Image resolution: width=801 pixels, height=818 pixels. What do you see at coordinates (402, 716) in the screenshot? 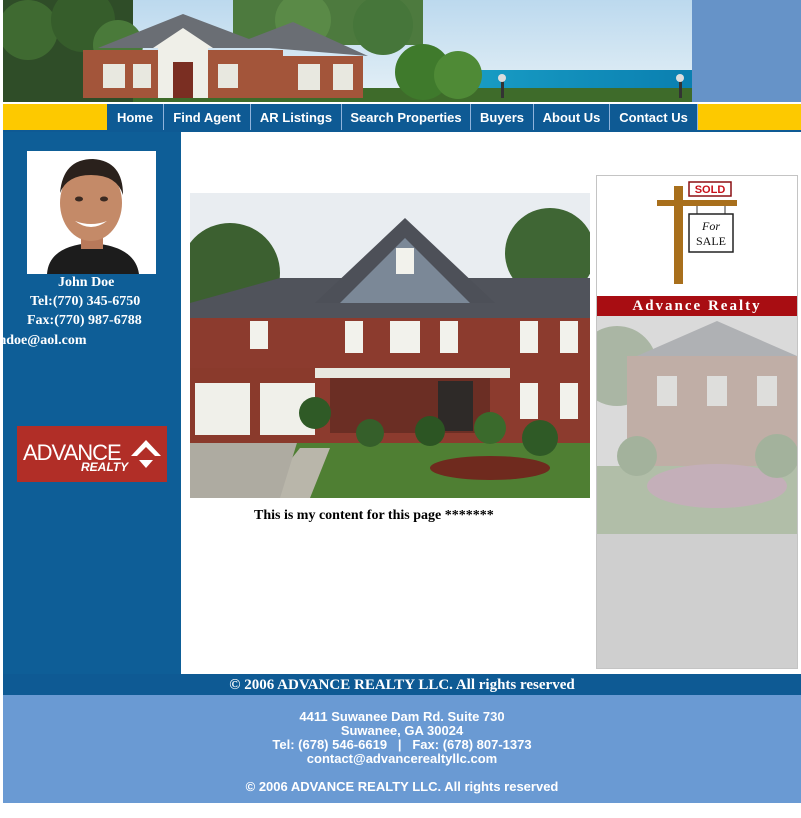
I see `footer-address-line1: 4411 Suwanee Dam Rd. Suite 730` at bounding box center [402, 716].